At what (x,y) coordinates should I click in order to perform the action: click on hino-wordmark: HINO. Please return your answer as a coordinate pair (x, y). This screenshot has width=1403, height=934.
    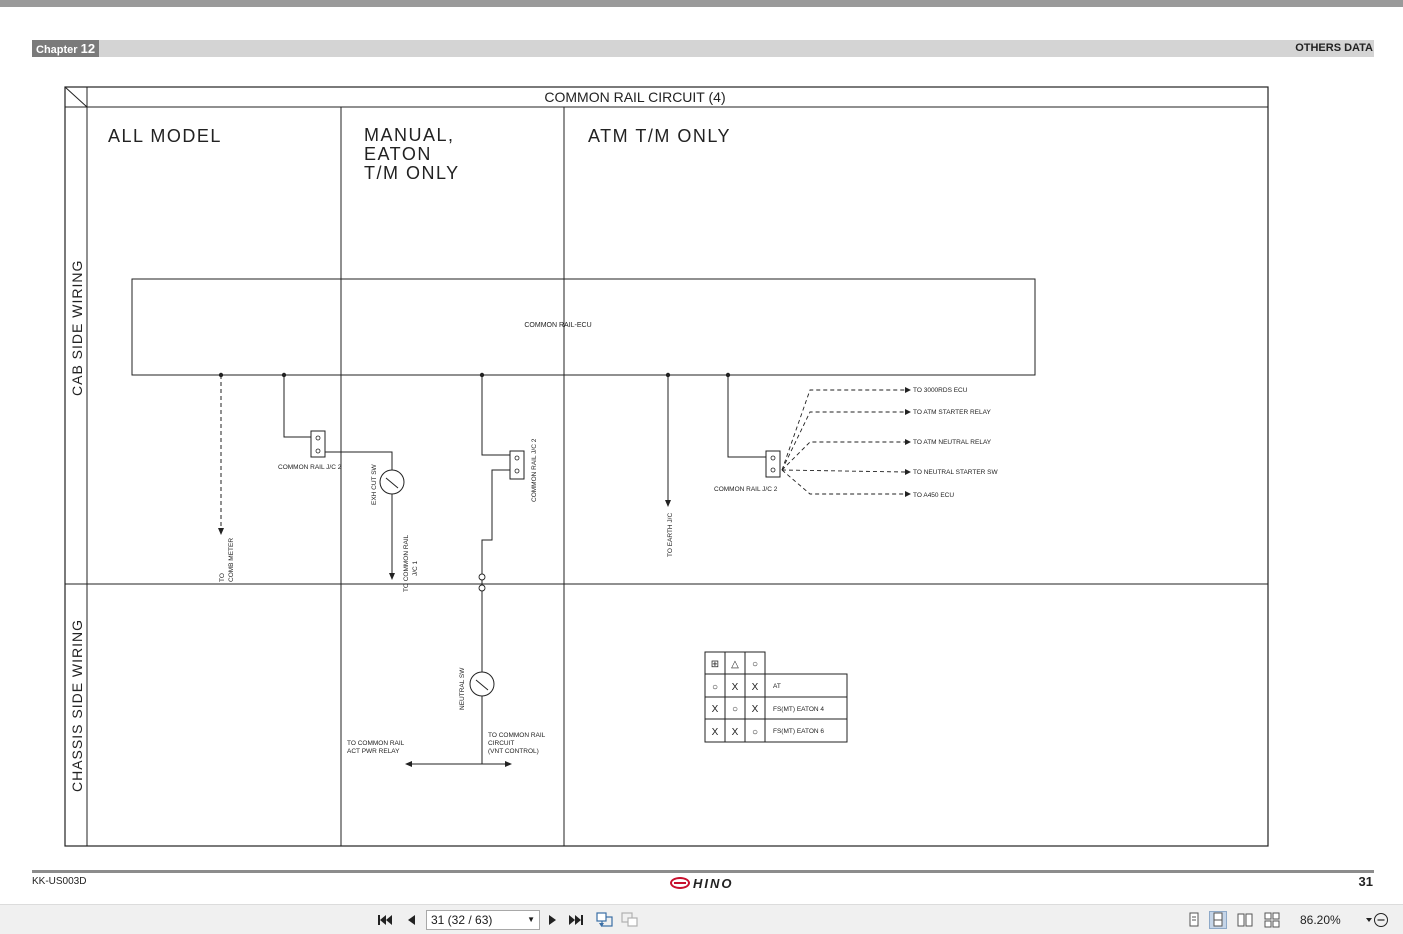
    Looking at the image, I should click on (713, 883).